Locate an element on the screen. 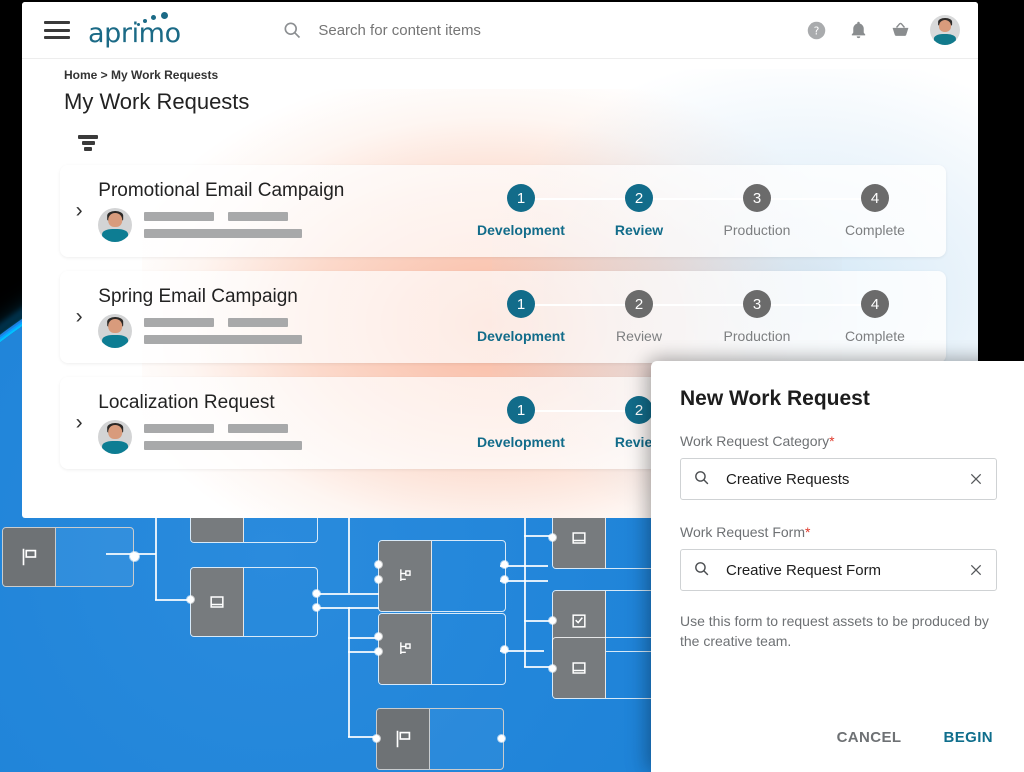 Image resolution: width=1024 pixels, height=772 pixels. breadcrumb-bar: Home > My Work Requests My Work Requests is located at coordinates (500, 93).